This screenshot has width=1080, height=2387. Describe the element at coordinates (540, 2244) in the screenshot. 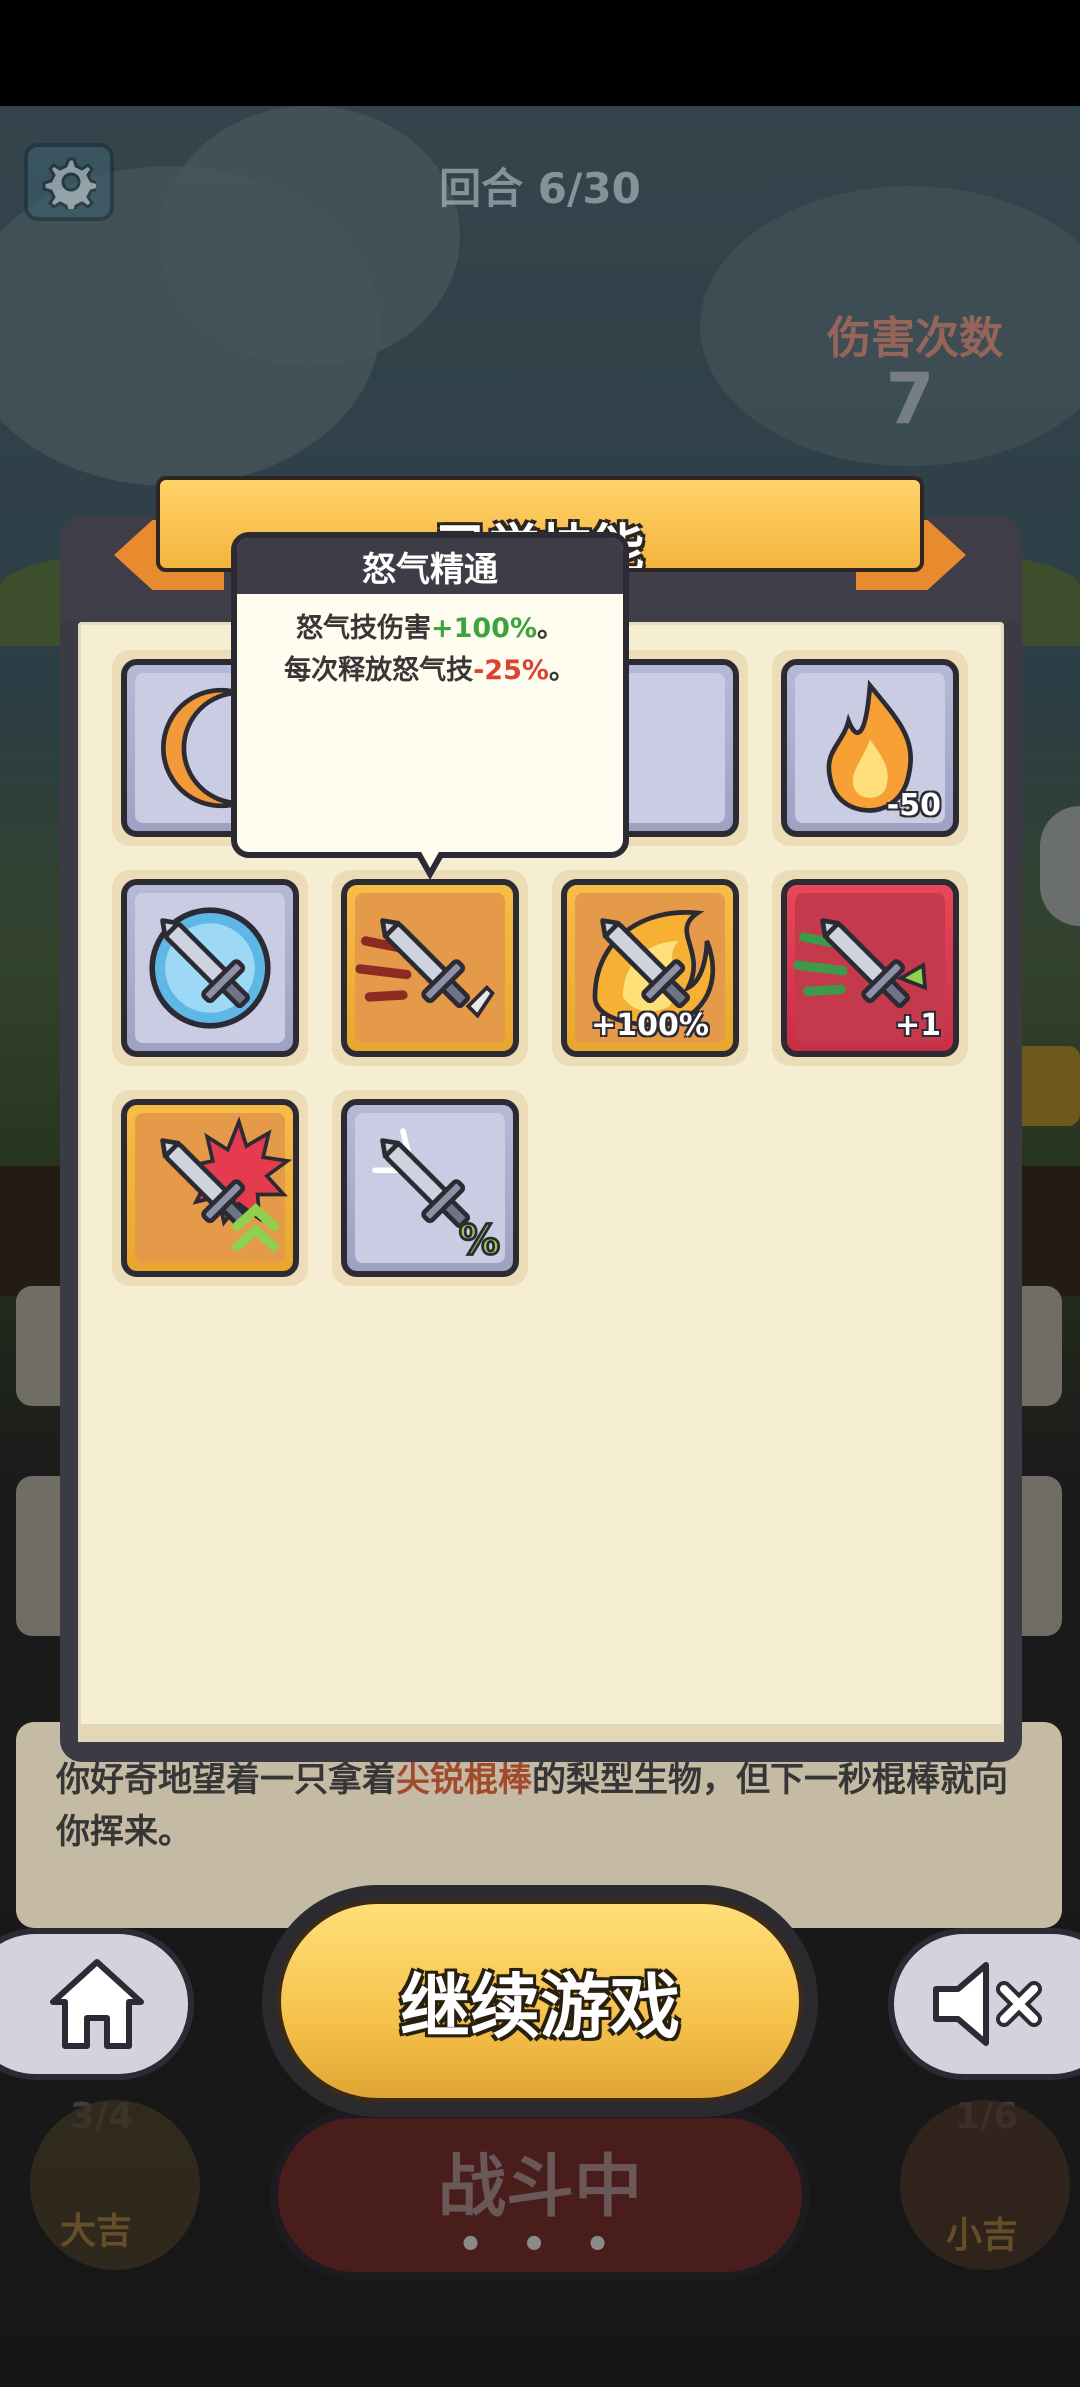

I see `battle-status-dots: • • •` at that location.